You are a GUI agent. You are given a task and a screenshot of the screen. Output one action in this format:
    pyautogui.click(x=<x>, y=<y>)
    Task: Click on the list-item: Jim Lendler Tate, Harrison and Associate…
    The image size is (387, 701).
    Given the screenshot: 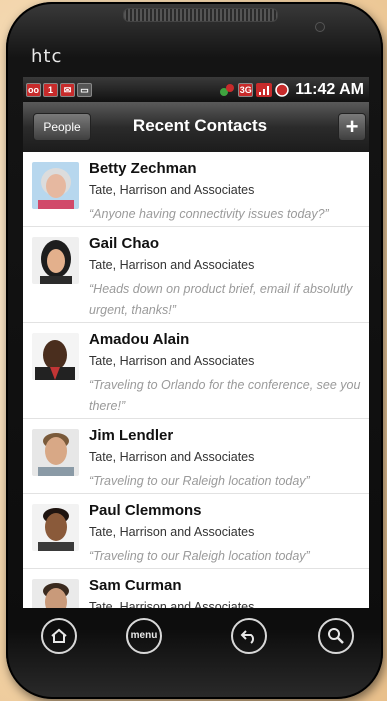 What is the action you would take?
    pyautogui.click(x=196, y=456)
    